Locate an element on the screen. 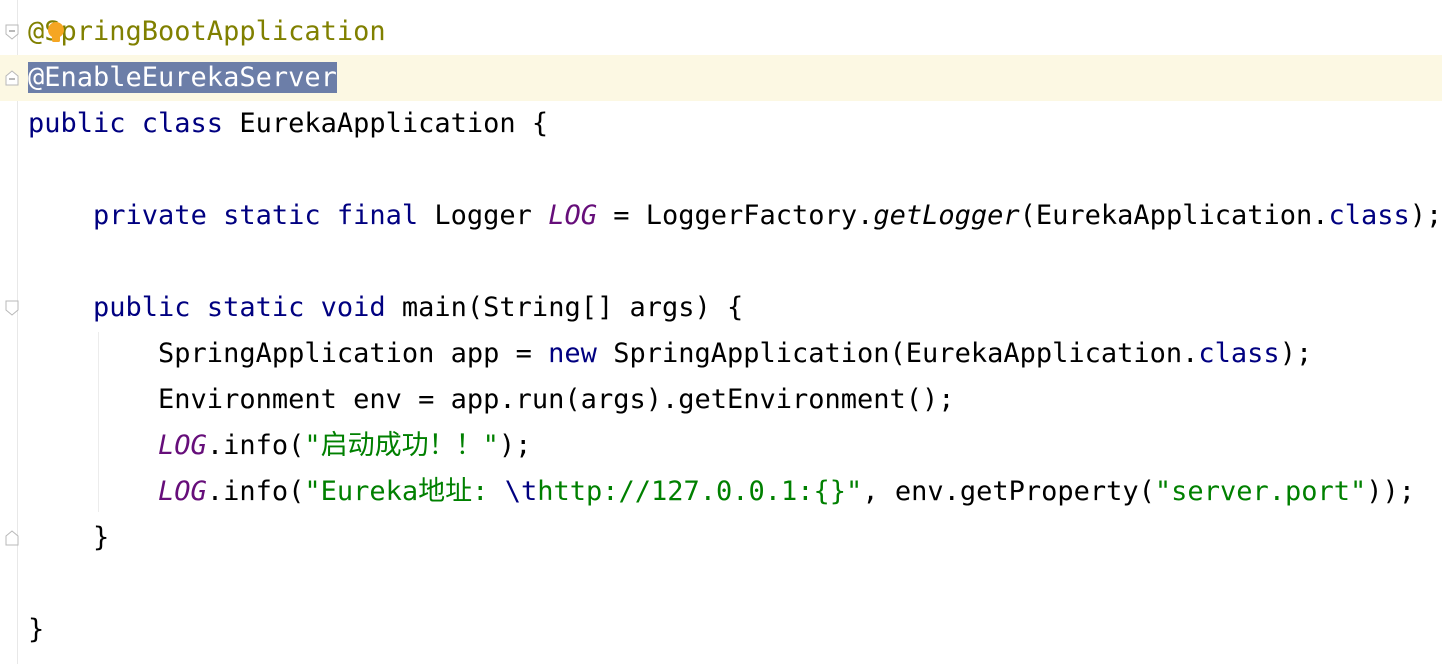  code-line: @EnableEurekaServer is located at coordinates (721, 78).